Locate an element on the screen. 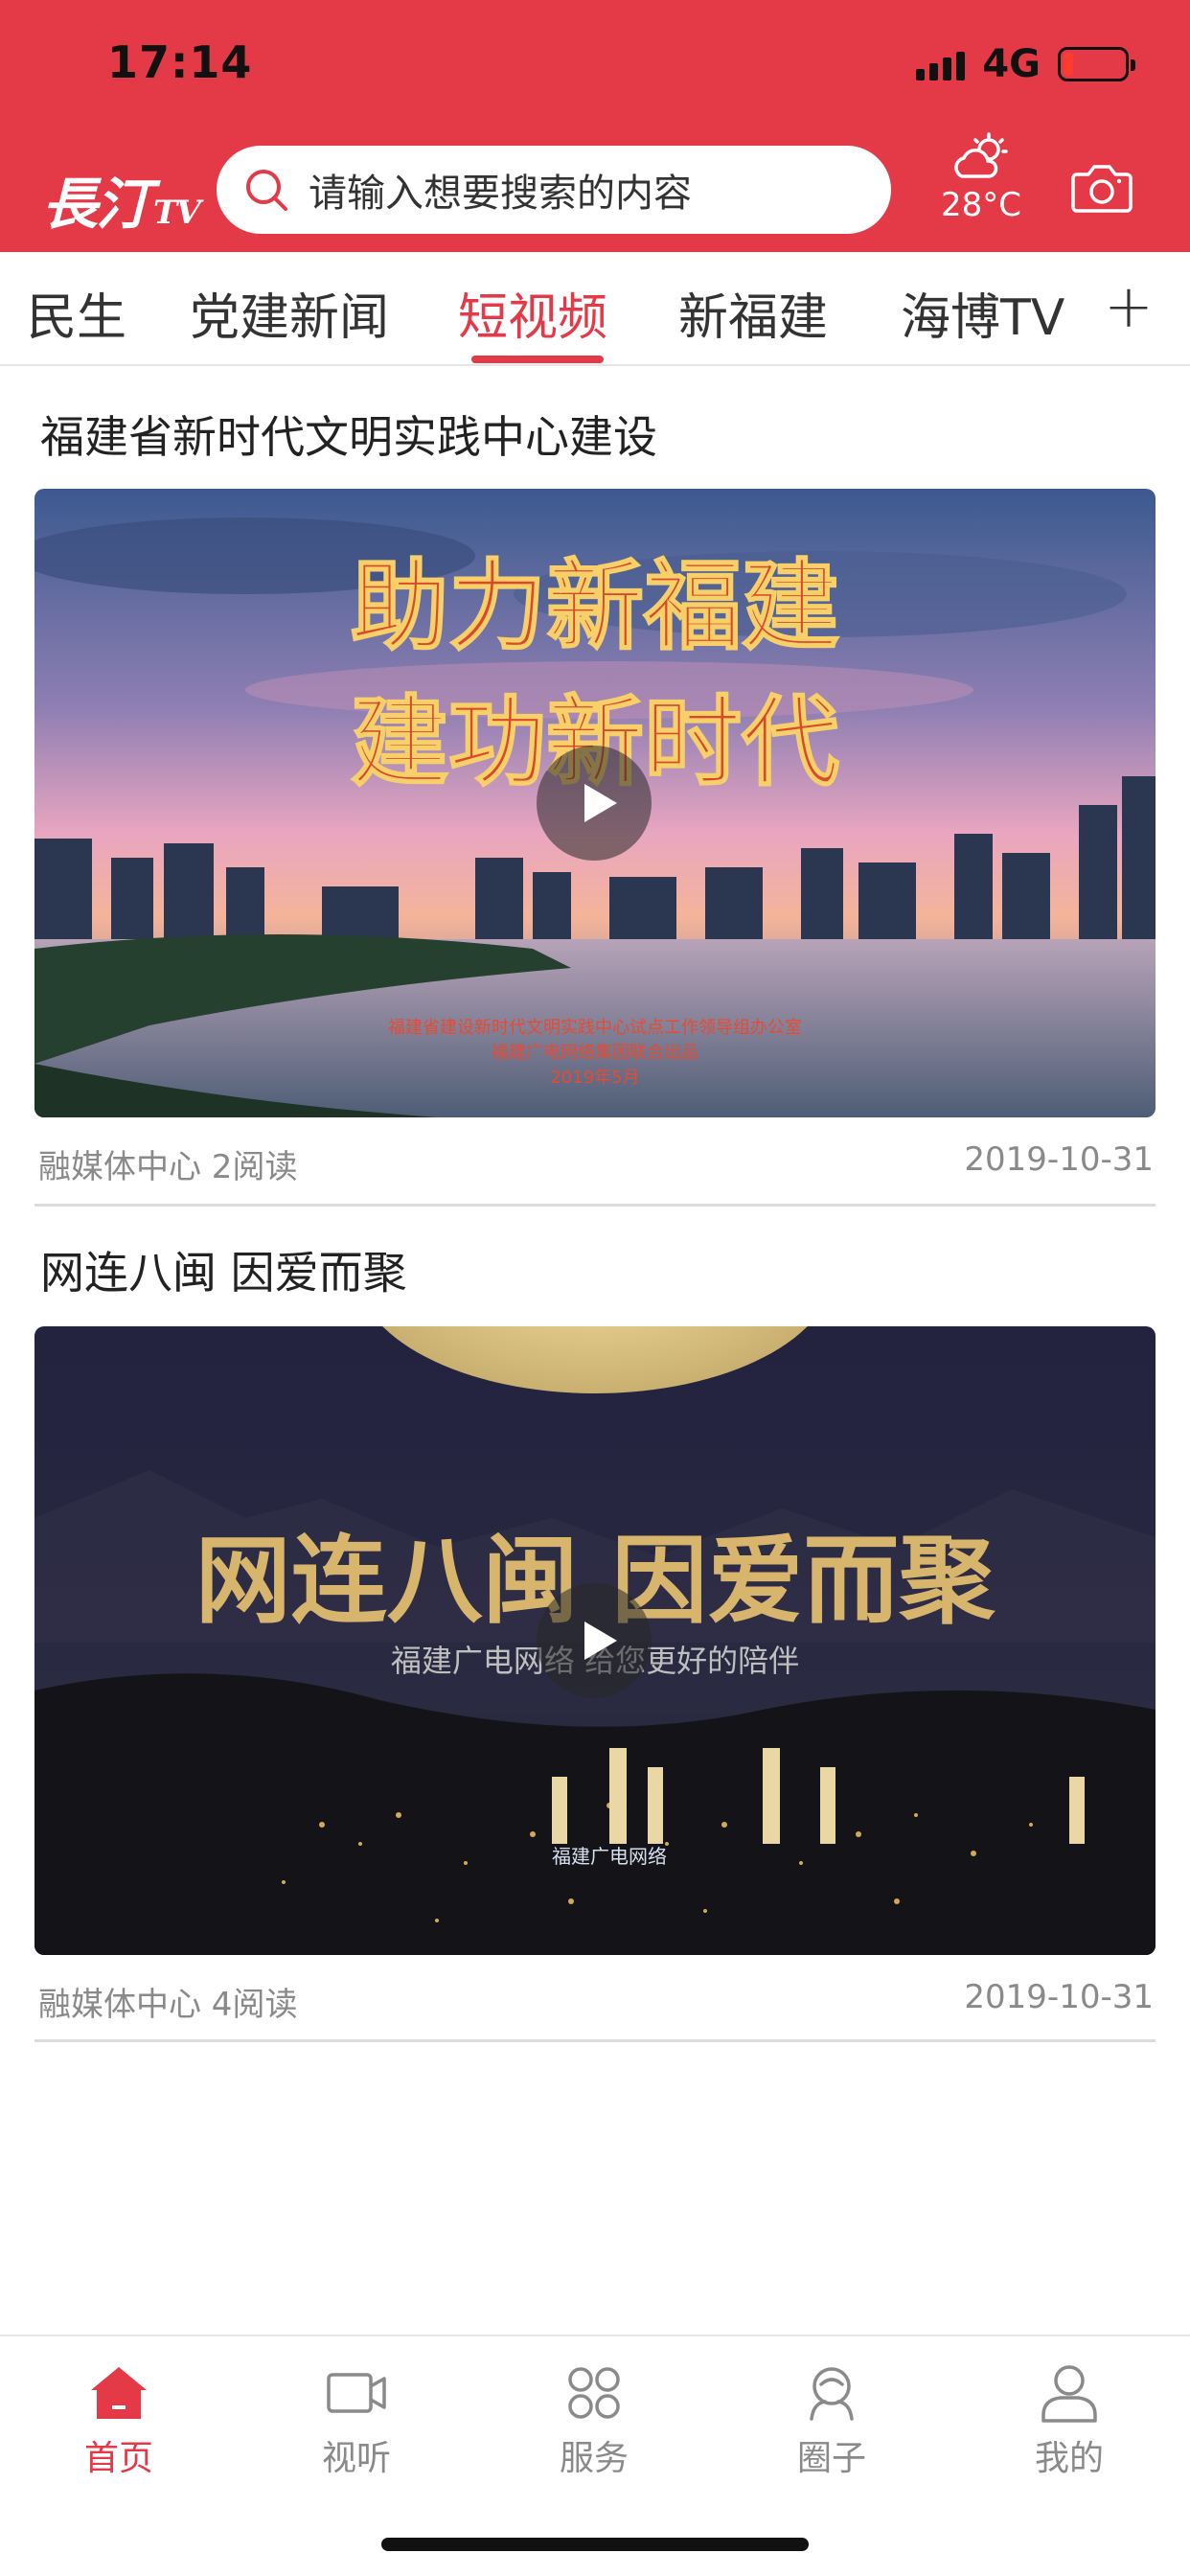 Image resolution: width=1190 pixels, height=2576 pixels. search-placeholder: 请输入想要搜索的内容 is located at coordinates (500, 194).